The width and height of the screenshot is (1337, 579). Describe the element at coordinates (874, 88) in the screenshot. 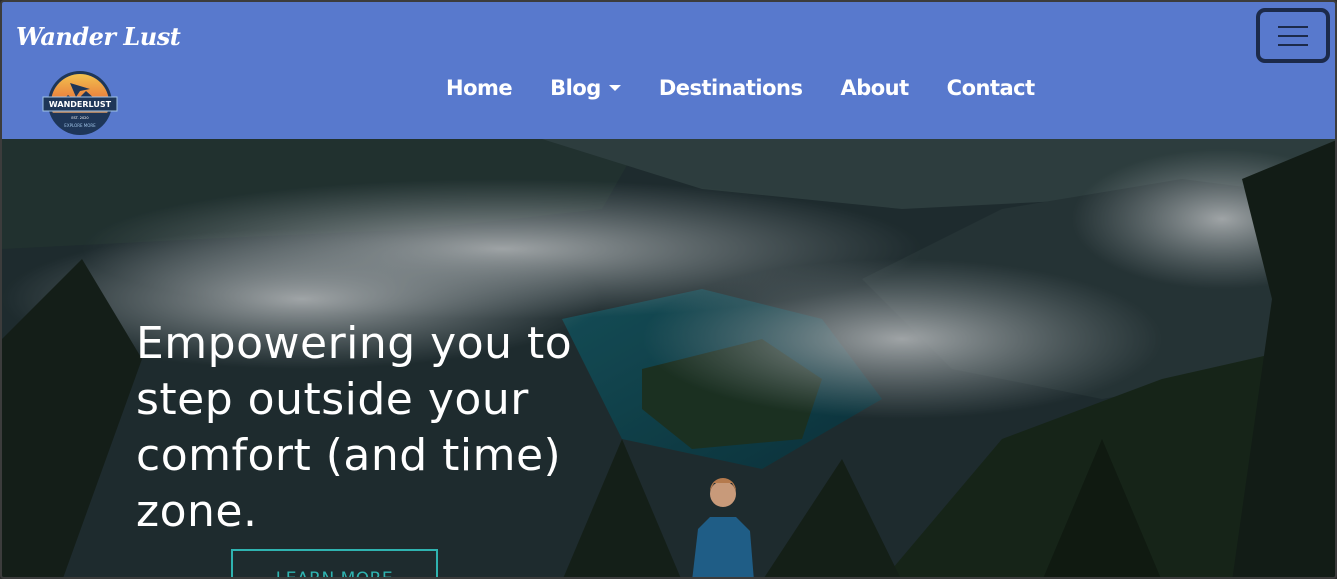

I see `nav-item-about: About` at that location.